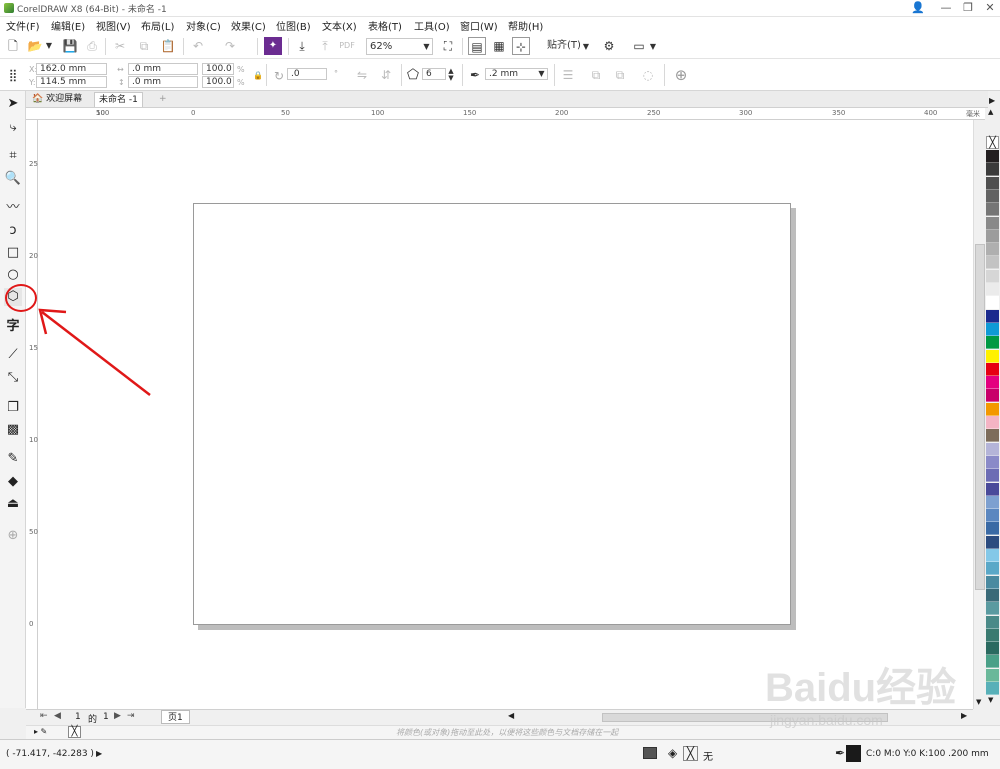  I want to click on menu-bitmaps: 位图(B), so click(293, 25).